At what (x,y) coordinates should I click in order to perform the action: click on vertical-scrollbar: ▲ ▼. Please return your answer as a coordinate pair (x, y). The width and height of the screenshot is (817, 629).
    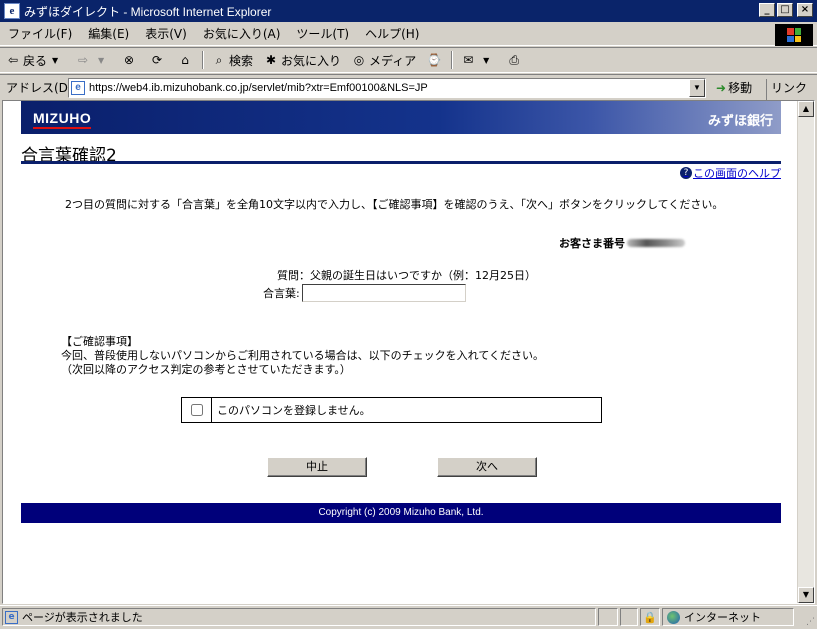
    Looking at the image, I should click on (805, 352).